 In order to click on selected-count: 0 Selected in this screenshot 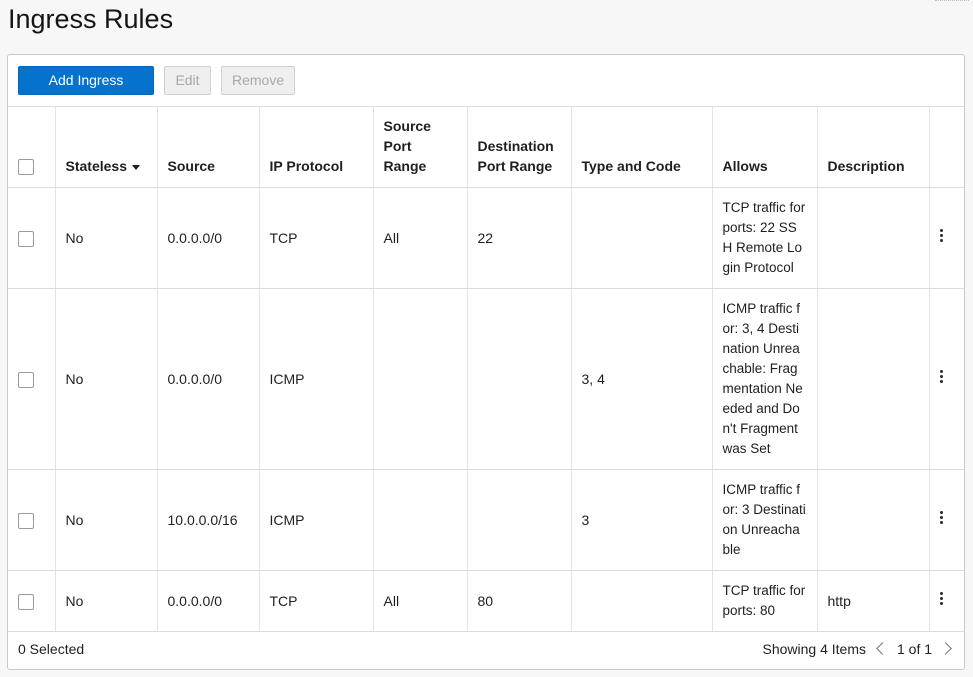, I will do `click(51, 649)`.